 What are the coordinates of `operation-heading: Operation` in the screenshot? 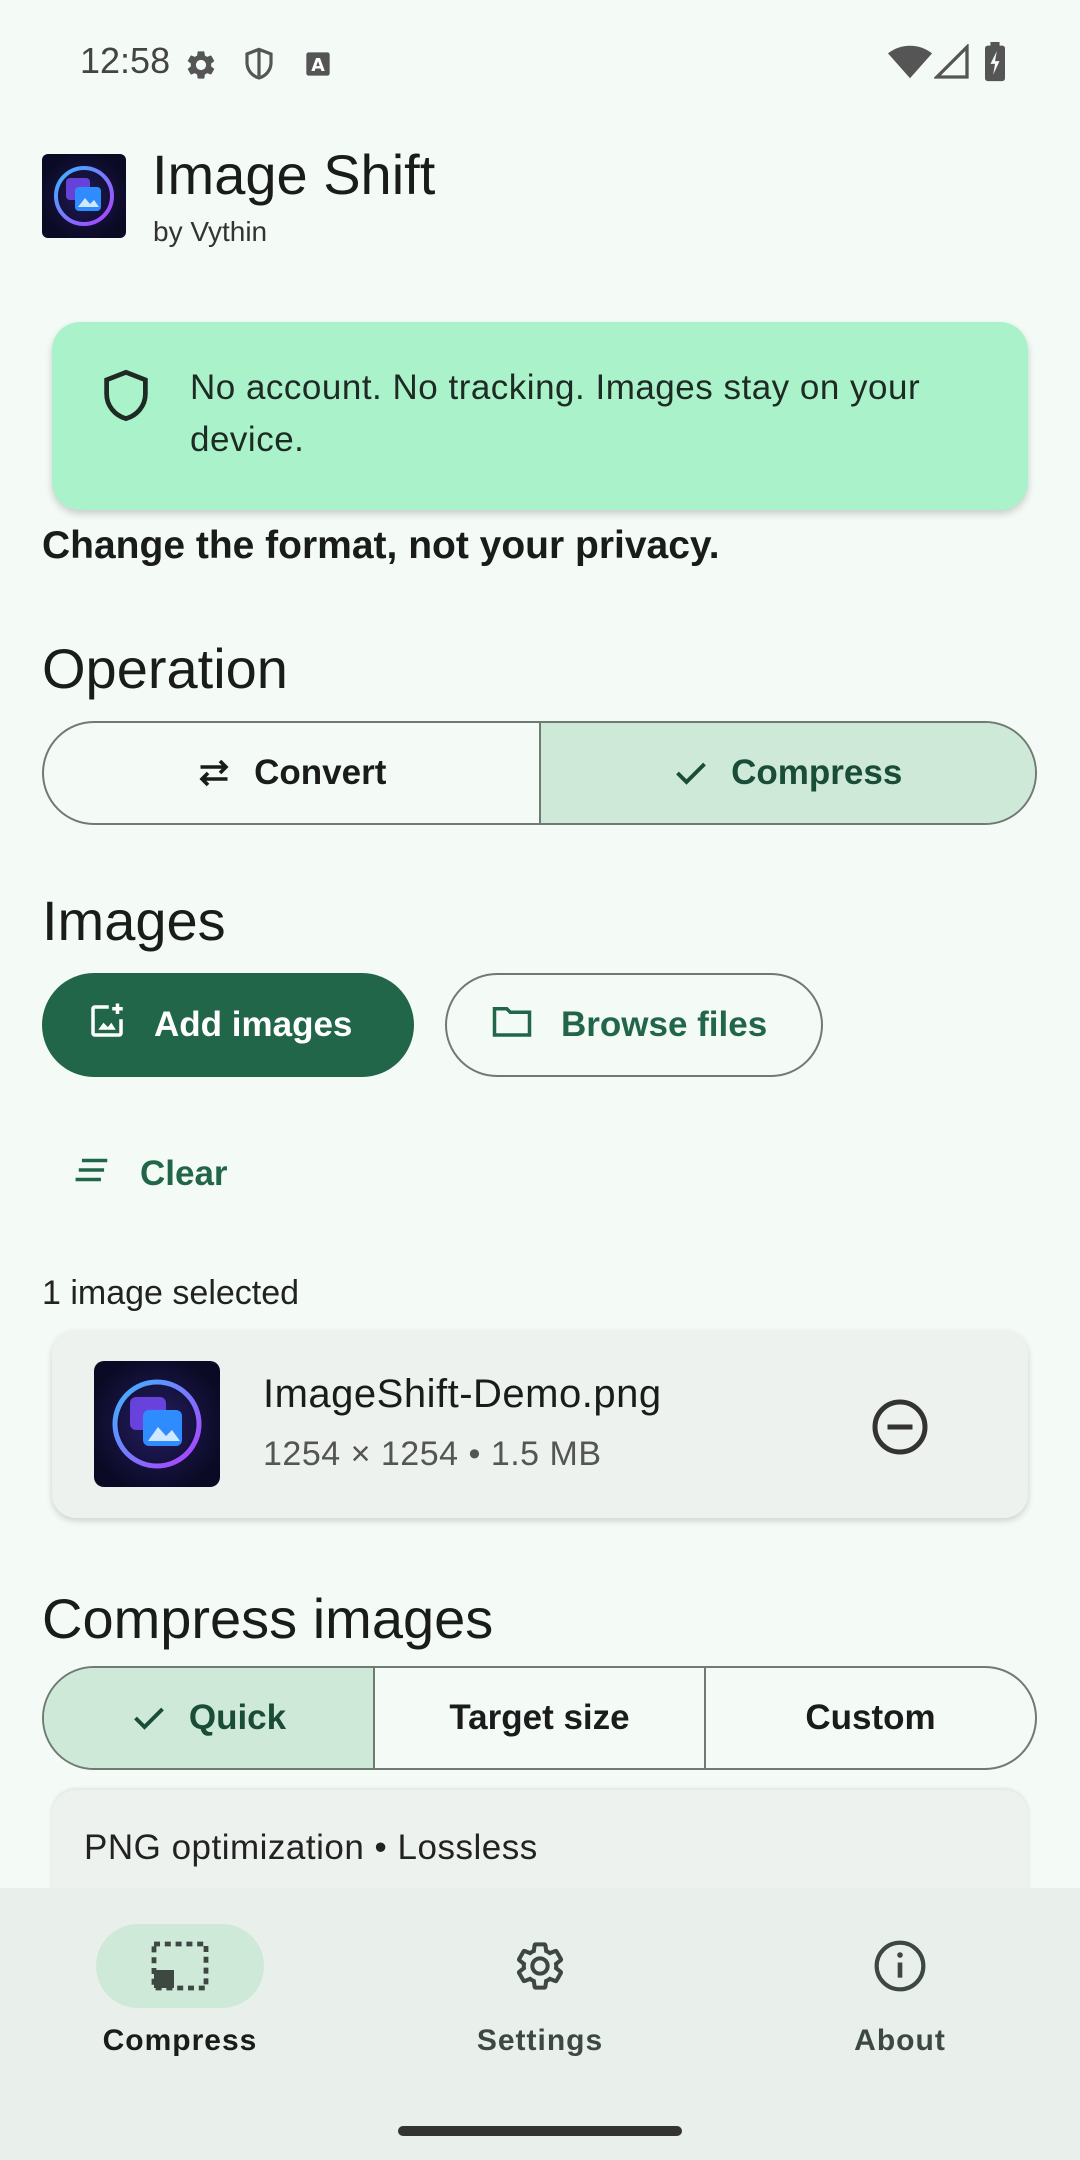 It's located at (165, 668).